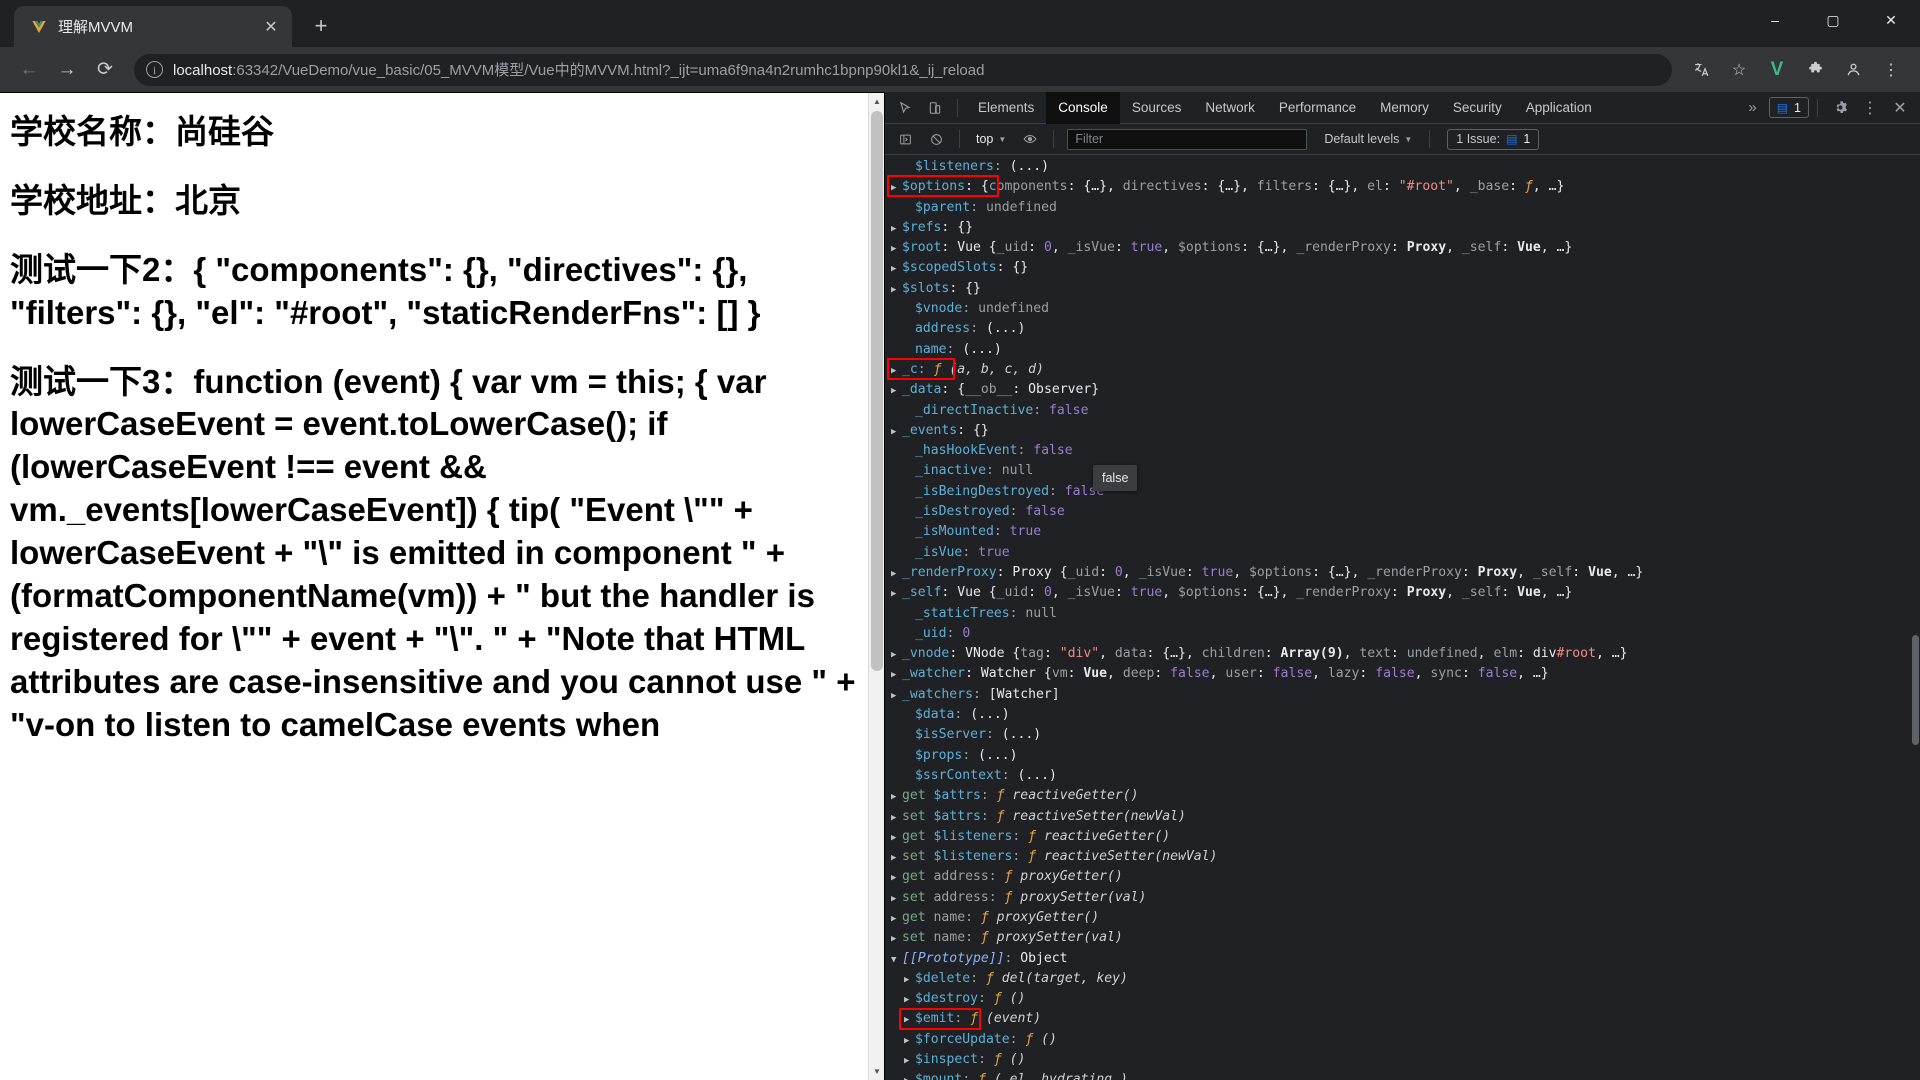 The image size is (1920, 1080). I want to click on window-minimize-button: –, so click(1775, 20).